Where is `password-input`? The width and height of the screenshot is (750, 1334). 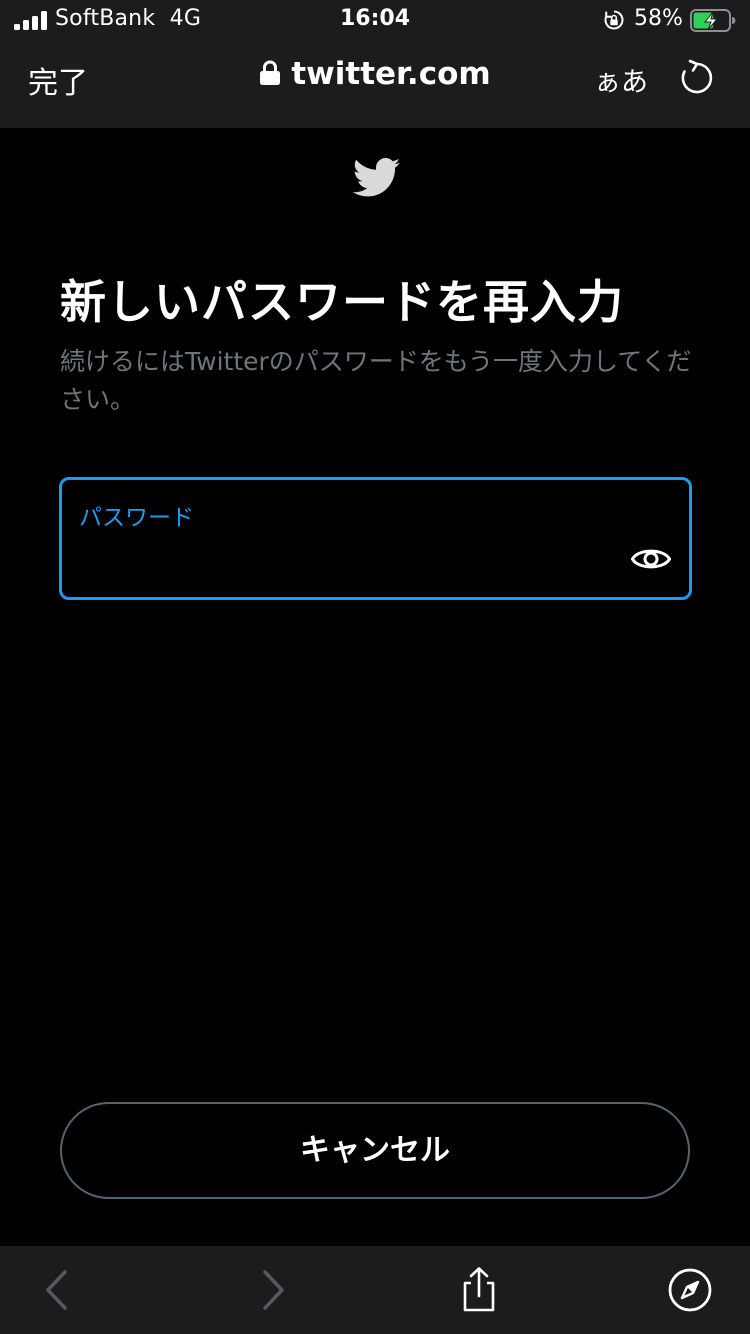
password-input is located at coordinates (349, 559).